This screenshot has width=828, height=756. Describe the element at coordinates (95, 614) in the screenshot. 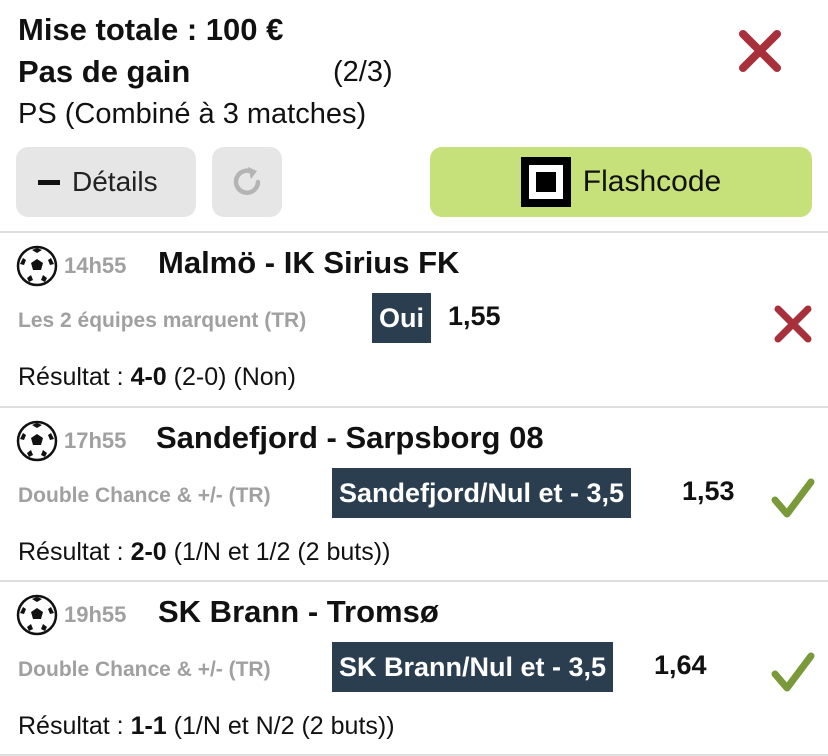

I see `match-time: 19h55` at that location.